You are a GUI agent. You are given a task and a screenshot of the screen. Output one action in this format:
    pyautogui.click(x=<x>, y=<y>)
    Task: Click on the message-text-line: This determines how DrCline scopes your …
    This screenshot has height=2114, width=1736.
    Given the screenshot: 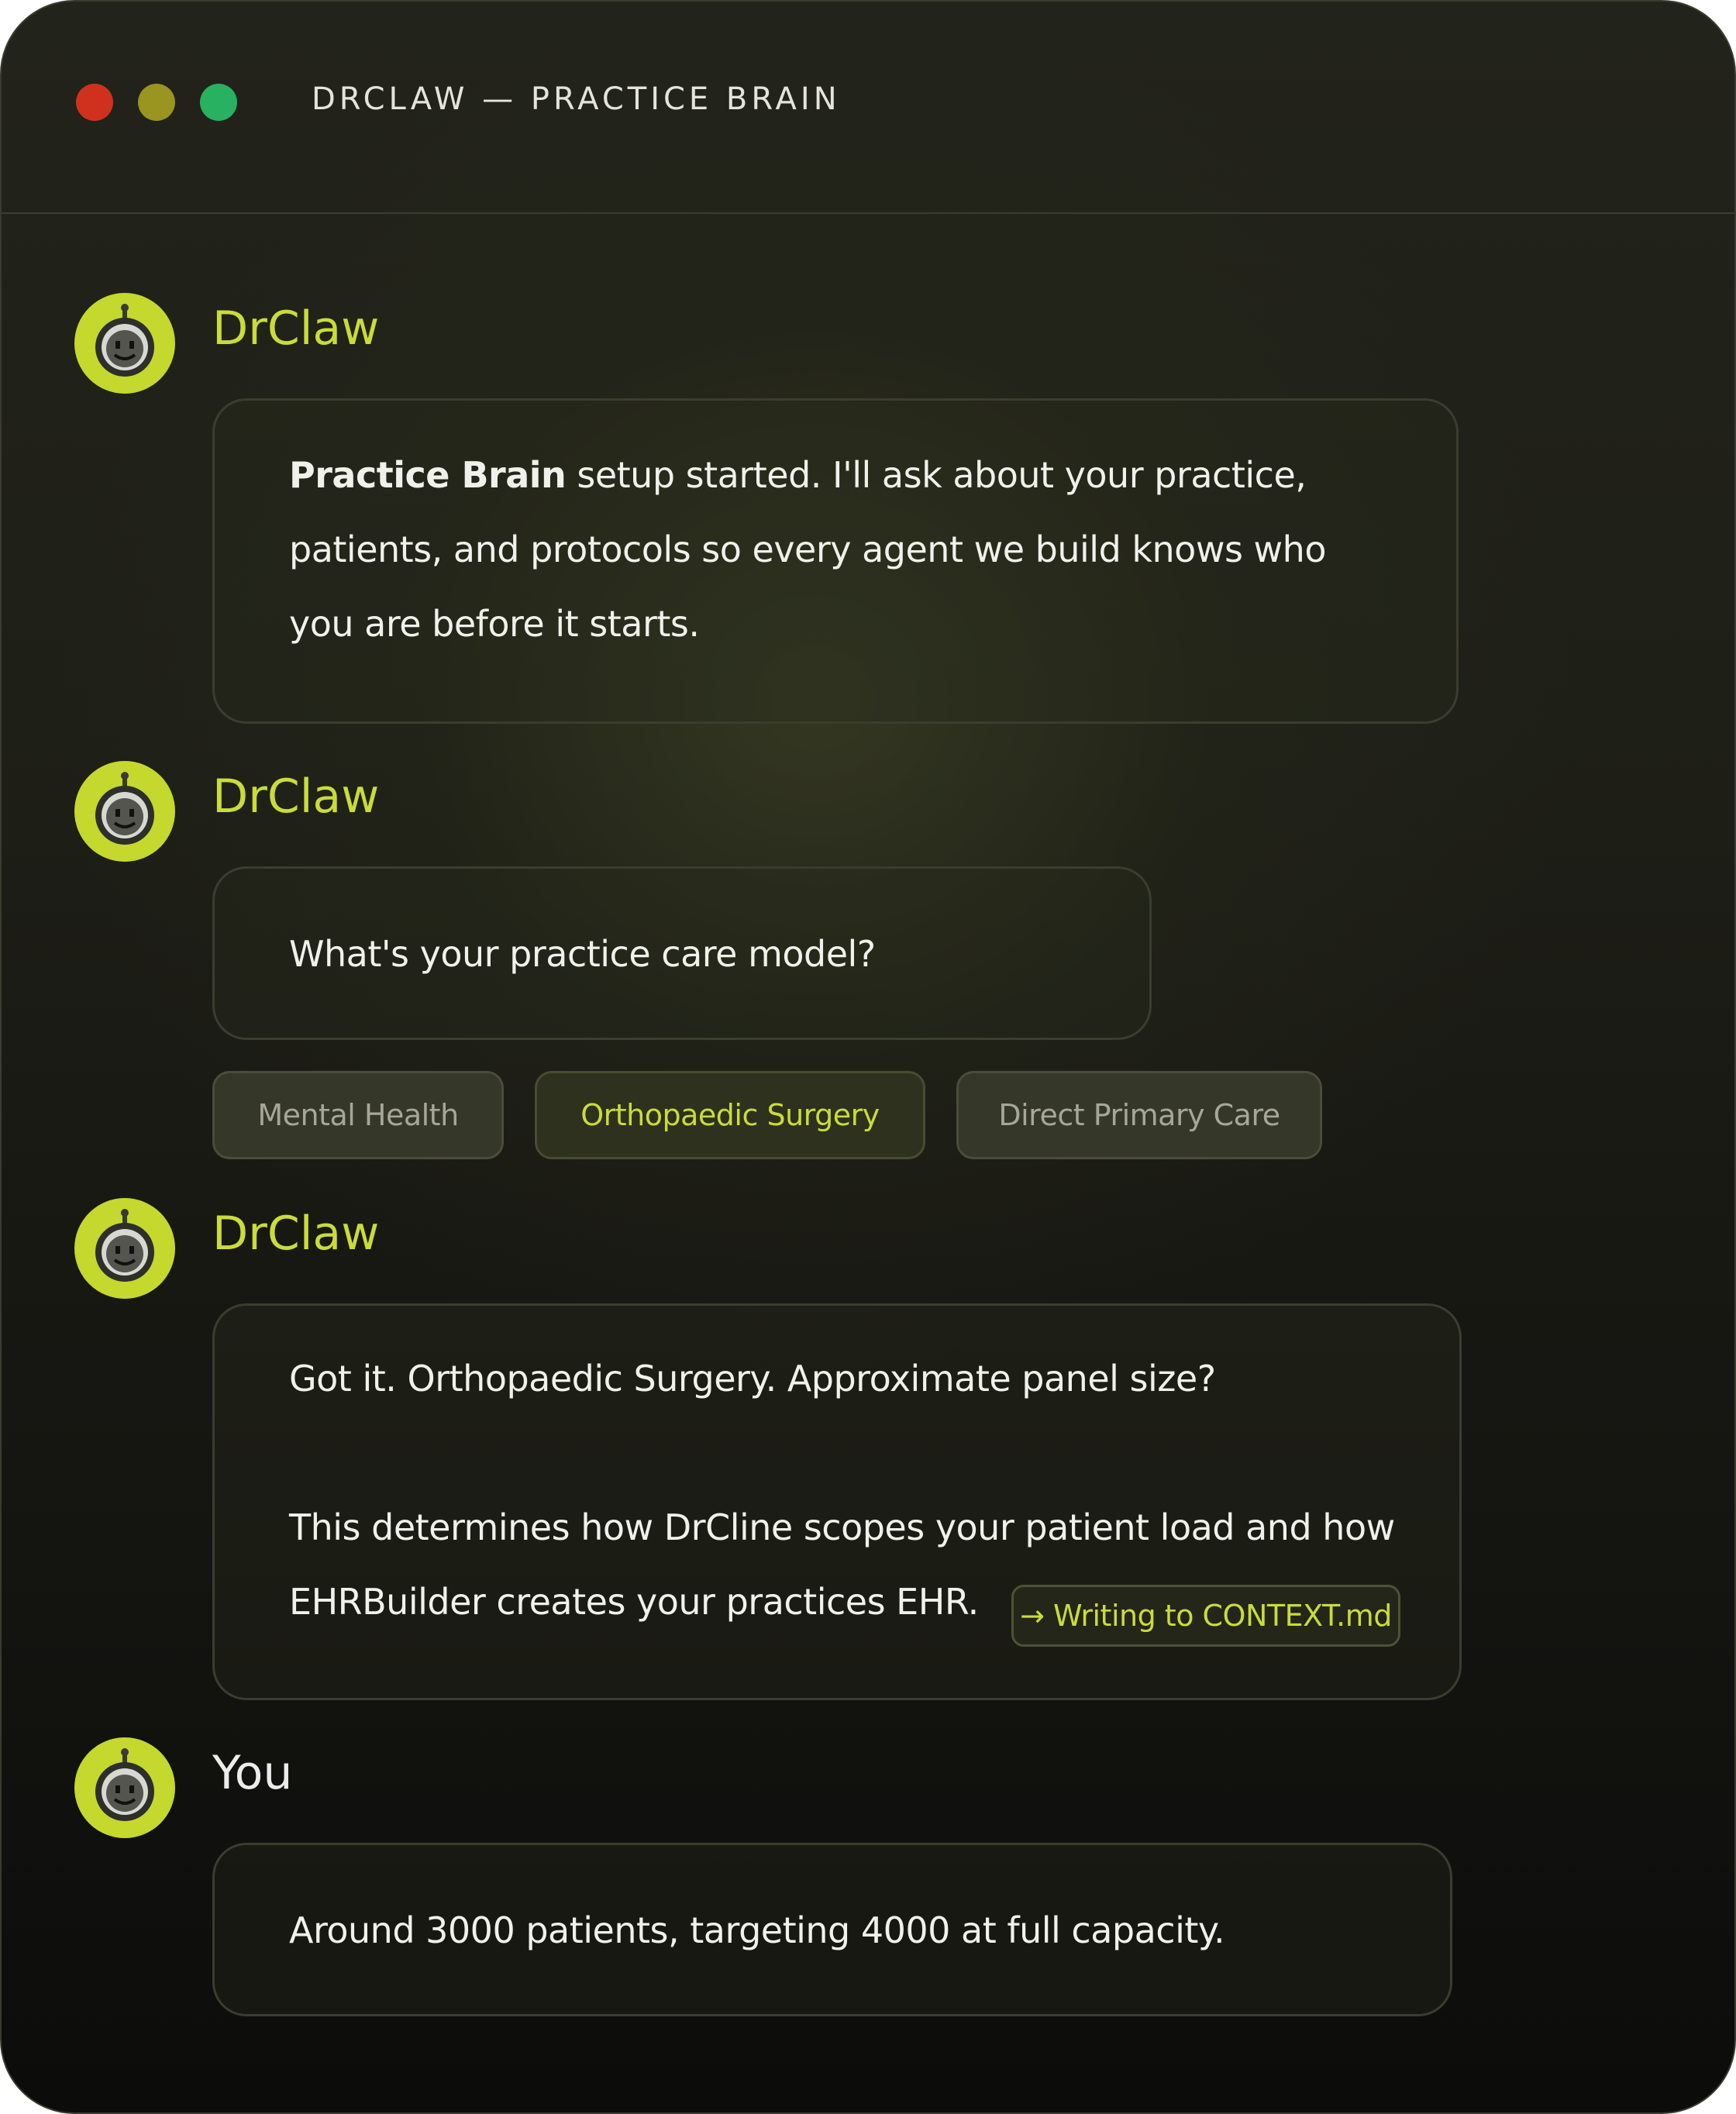 What is the action you would take?
    pyautogui.click(x=842, y=1527)
    